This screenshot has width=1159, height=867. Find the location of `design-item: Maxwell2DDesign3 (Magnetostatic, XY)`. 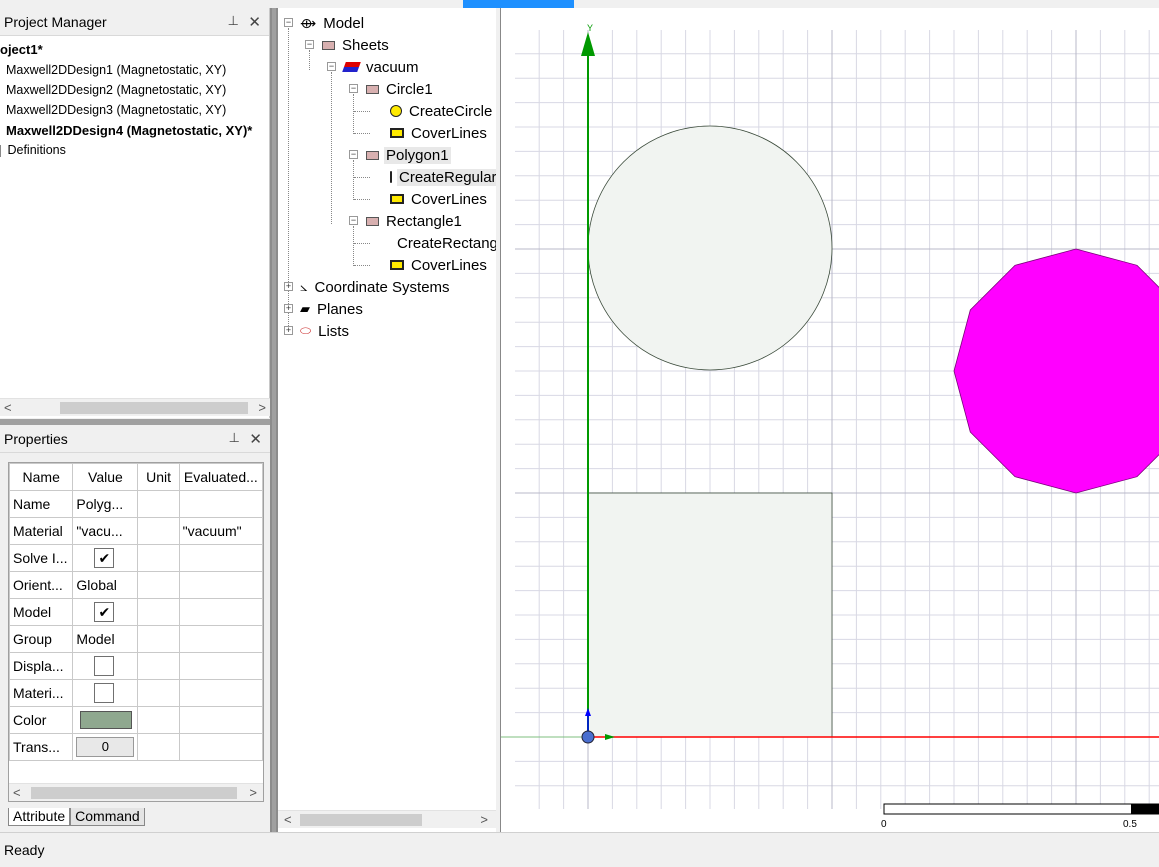

design-item: Maxwell2DDesign3 (Magnetostatic, XY) is located at coordinates (116, 110).